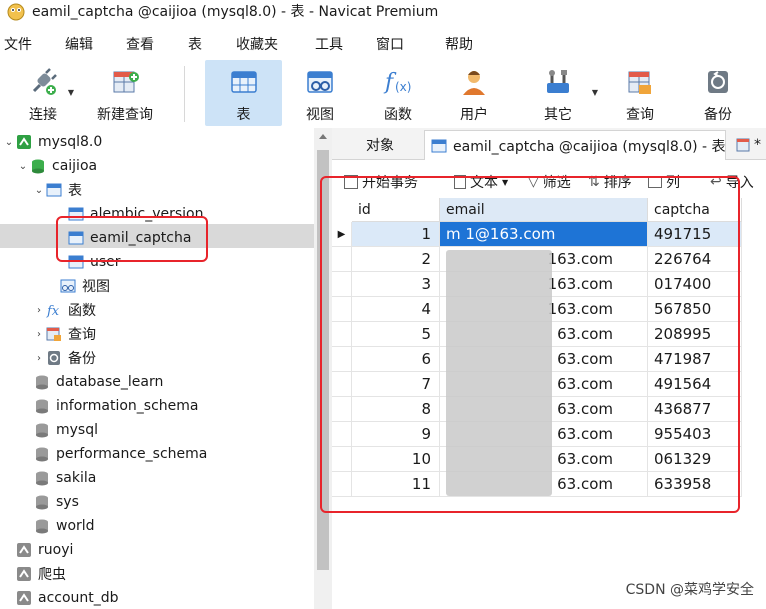  What do you see at coordinates (195, 44) in the screenshot?
I see `menu-table: 表` at bounding box center [195, 44].